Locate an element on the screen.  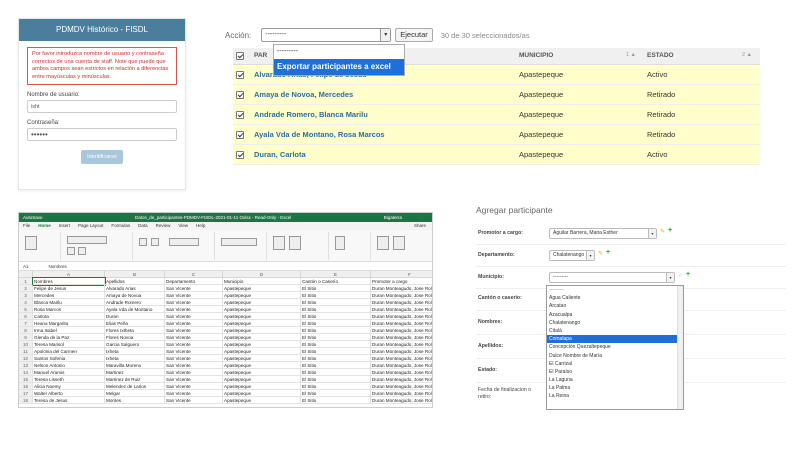
spreadsheet-cell: Walter Alberto is located at coordinates (69, 393).